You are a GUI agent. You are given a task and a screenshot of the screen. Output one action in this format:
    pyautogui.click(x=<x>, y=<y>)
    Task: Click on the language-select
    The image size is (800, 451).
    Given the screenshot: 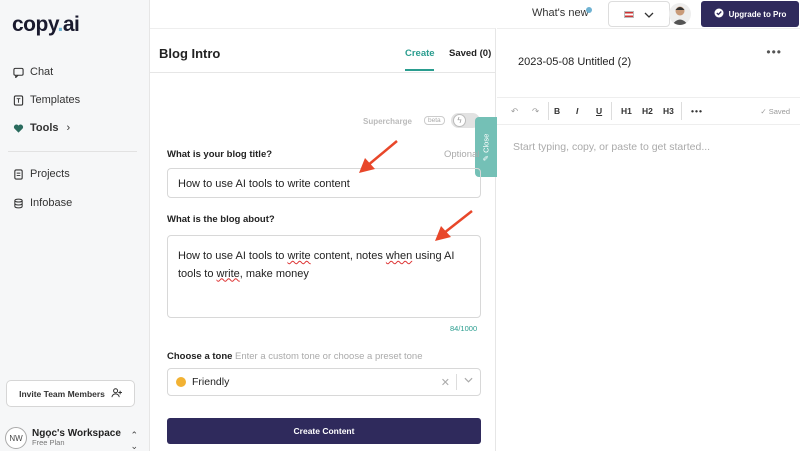 What is the action you would take?
    pyautogui.click(x=639, y=14)
    